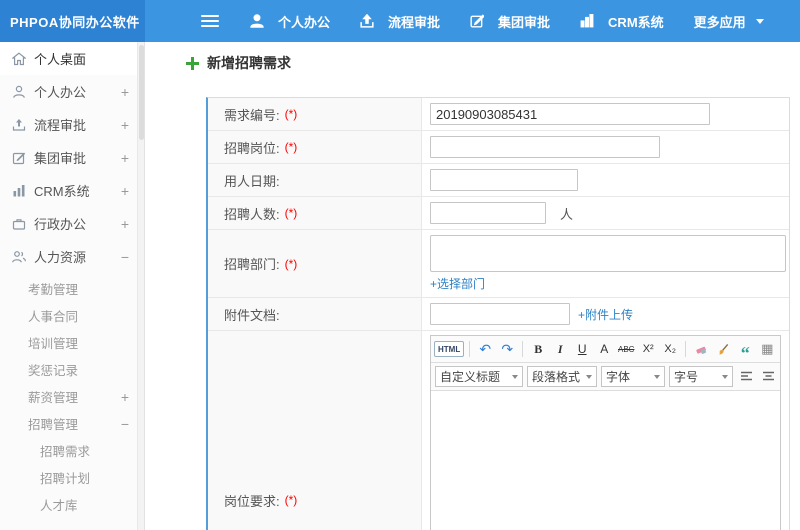 This screenshot has width=800, height=530. What do you see at coordinates (72, 124) in the screenshot?
I see `sidebar-item-workflow-approval: 流程审批 +` at bounding box center [72, 124].